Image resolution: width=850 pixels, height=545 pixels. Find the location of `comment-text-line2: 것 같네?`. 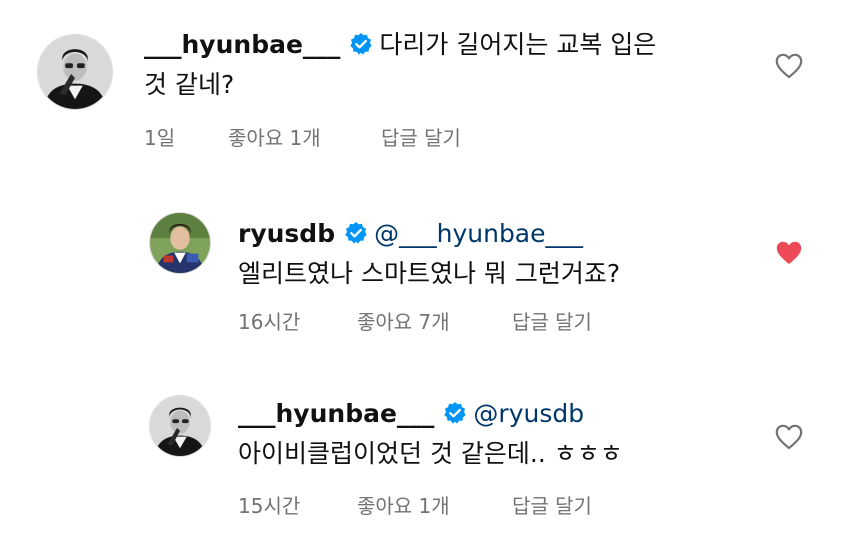

comment-text-line2: 것 같네? is located at coordinates (189, 84).